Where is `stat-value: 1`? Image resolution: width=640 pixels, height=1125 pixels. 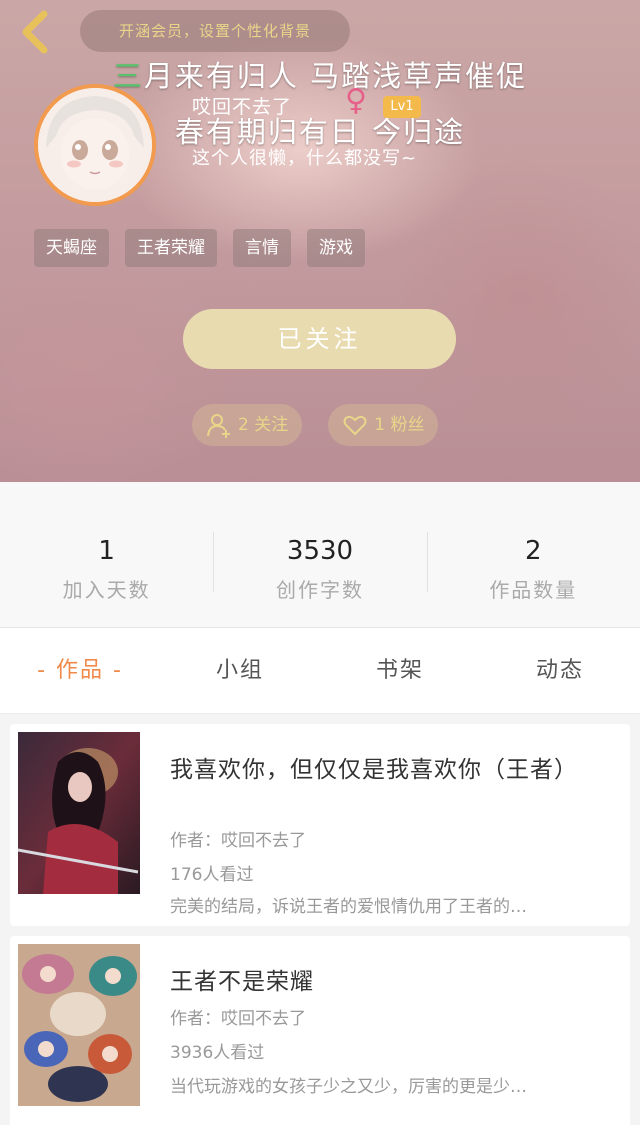
stat-value: 1 is located at coordinates (106, 551).